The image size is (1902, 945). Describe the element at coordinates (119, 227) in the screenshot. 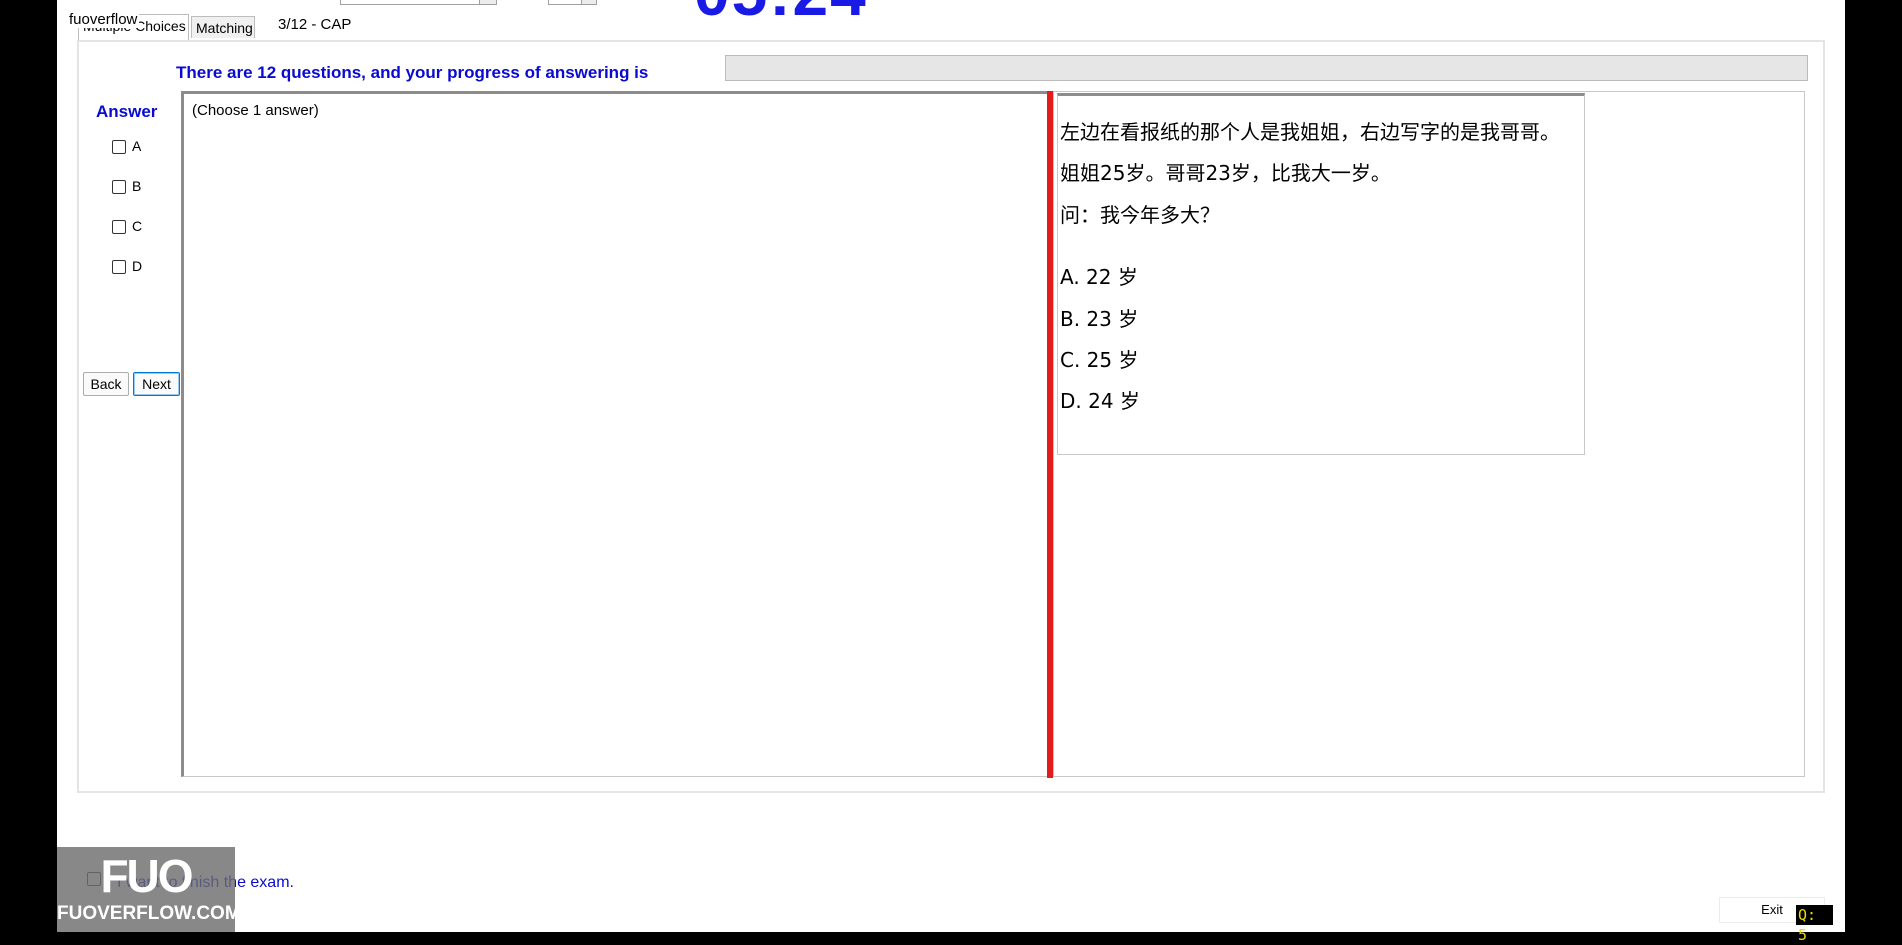

I see `checkbox-c` at that location.